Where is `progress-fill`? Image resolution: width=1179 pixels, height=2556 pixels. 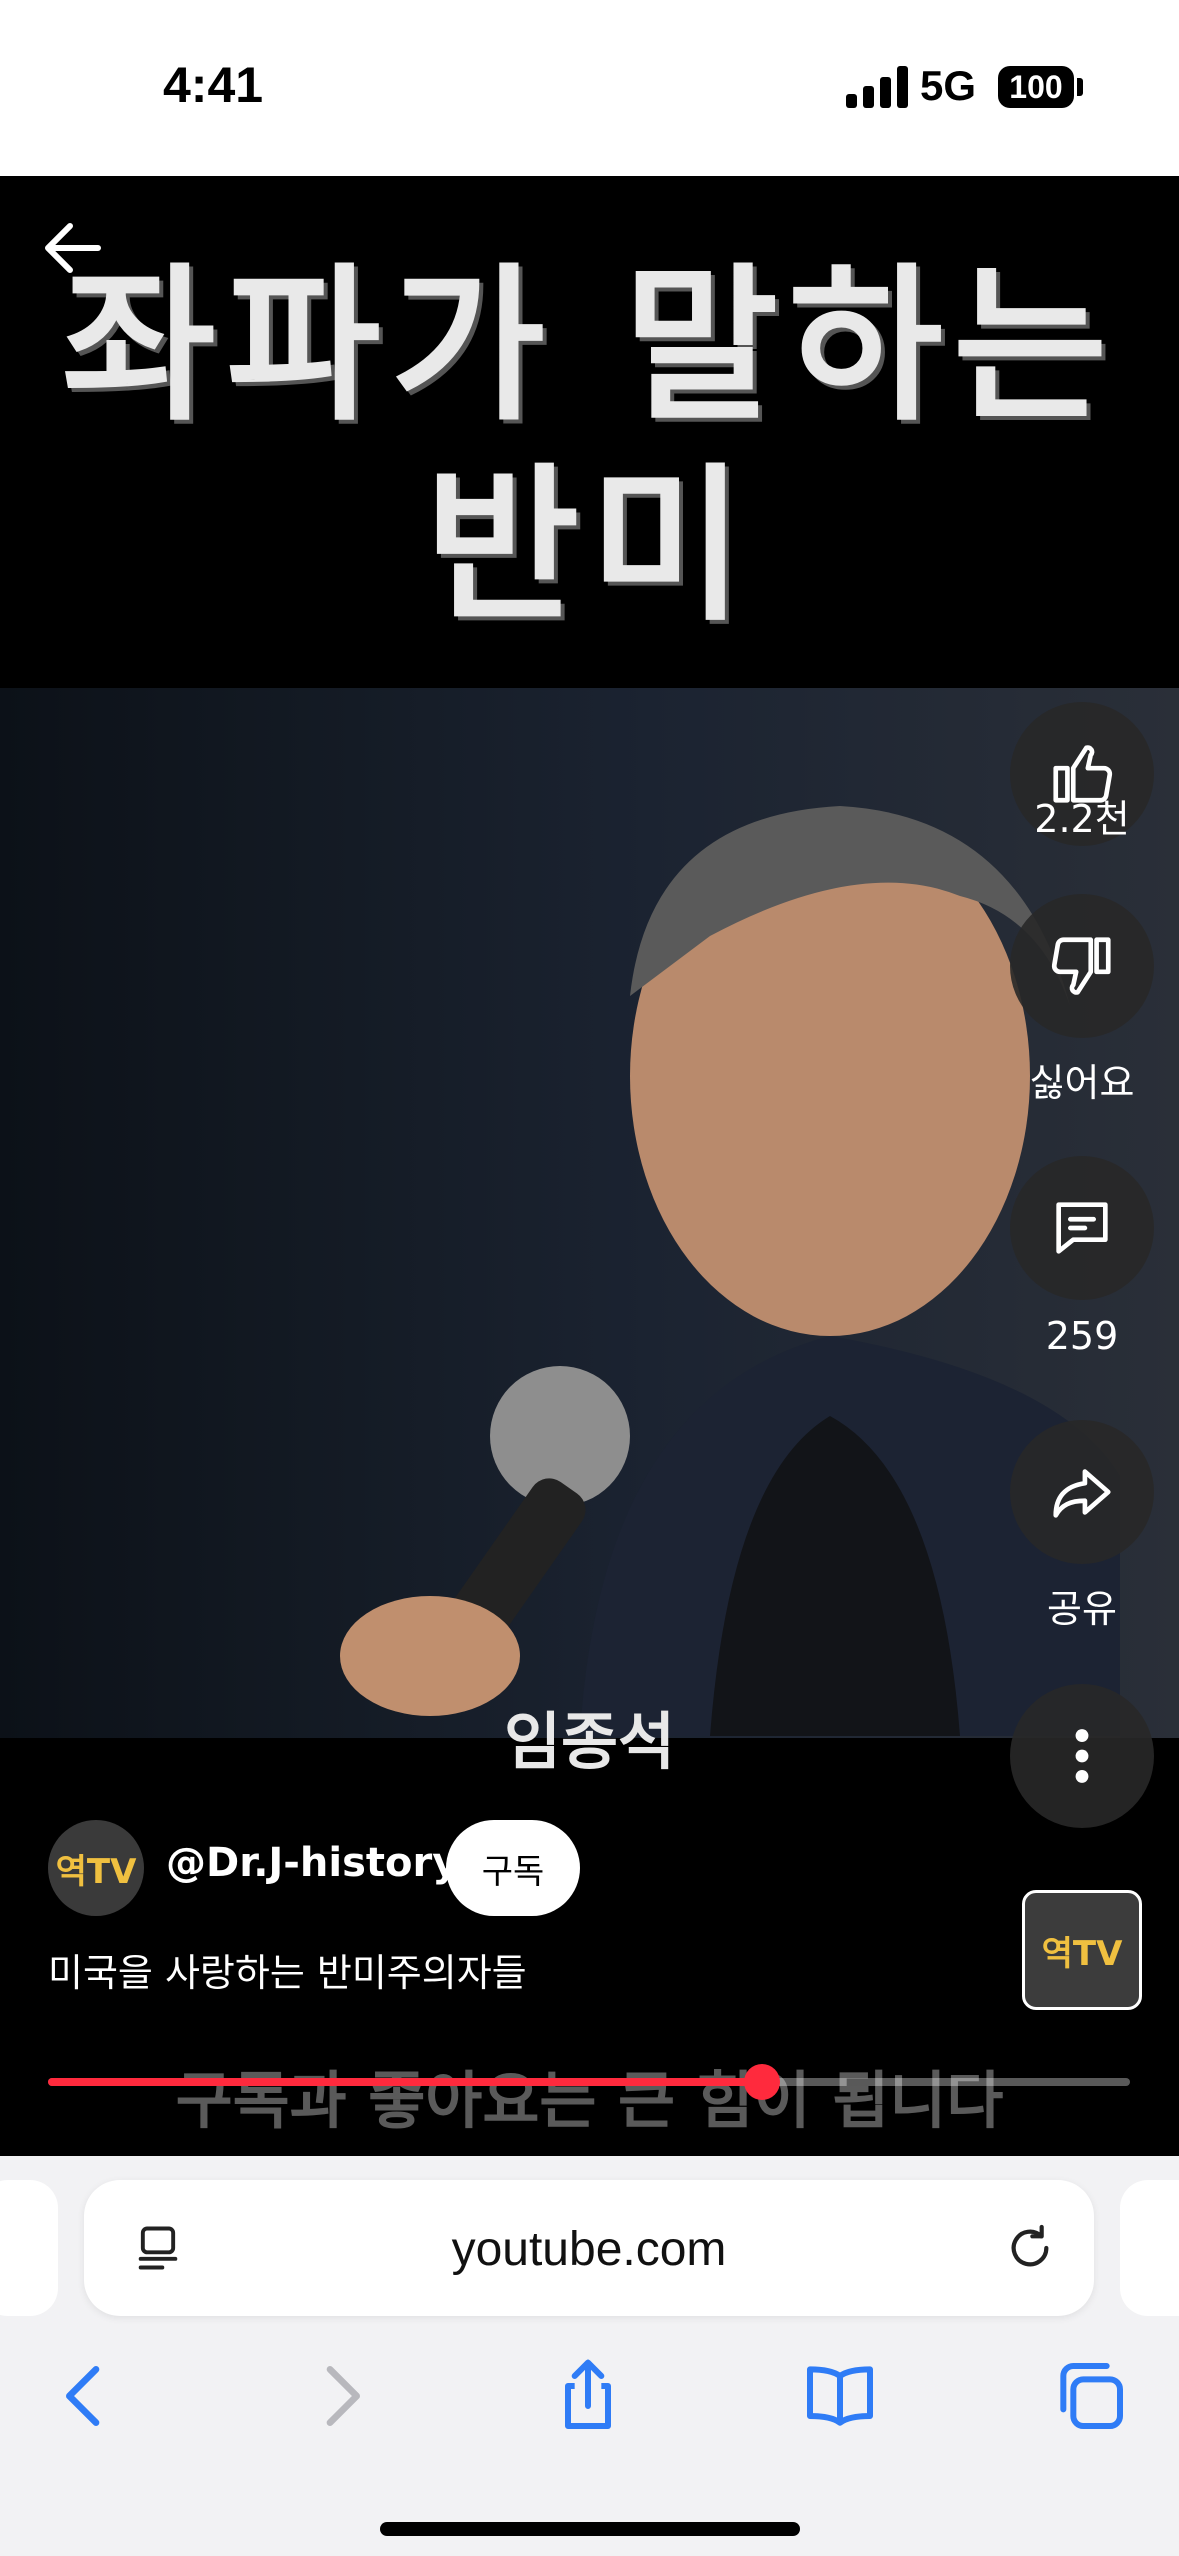
progress-fill is located at coordinates (405, 2082).